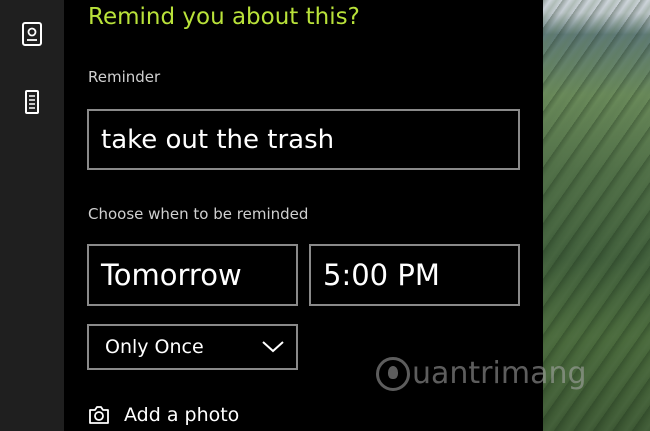 This screenshot has height=431, width=650. I want to click on add-photo-button: Add a photo, so click(163, 415).